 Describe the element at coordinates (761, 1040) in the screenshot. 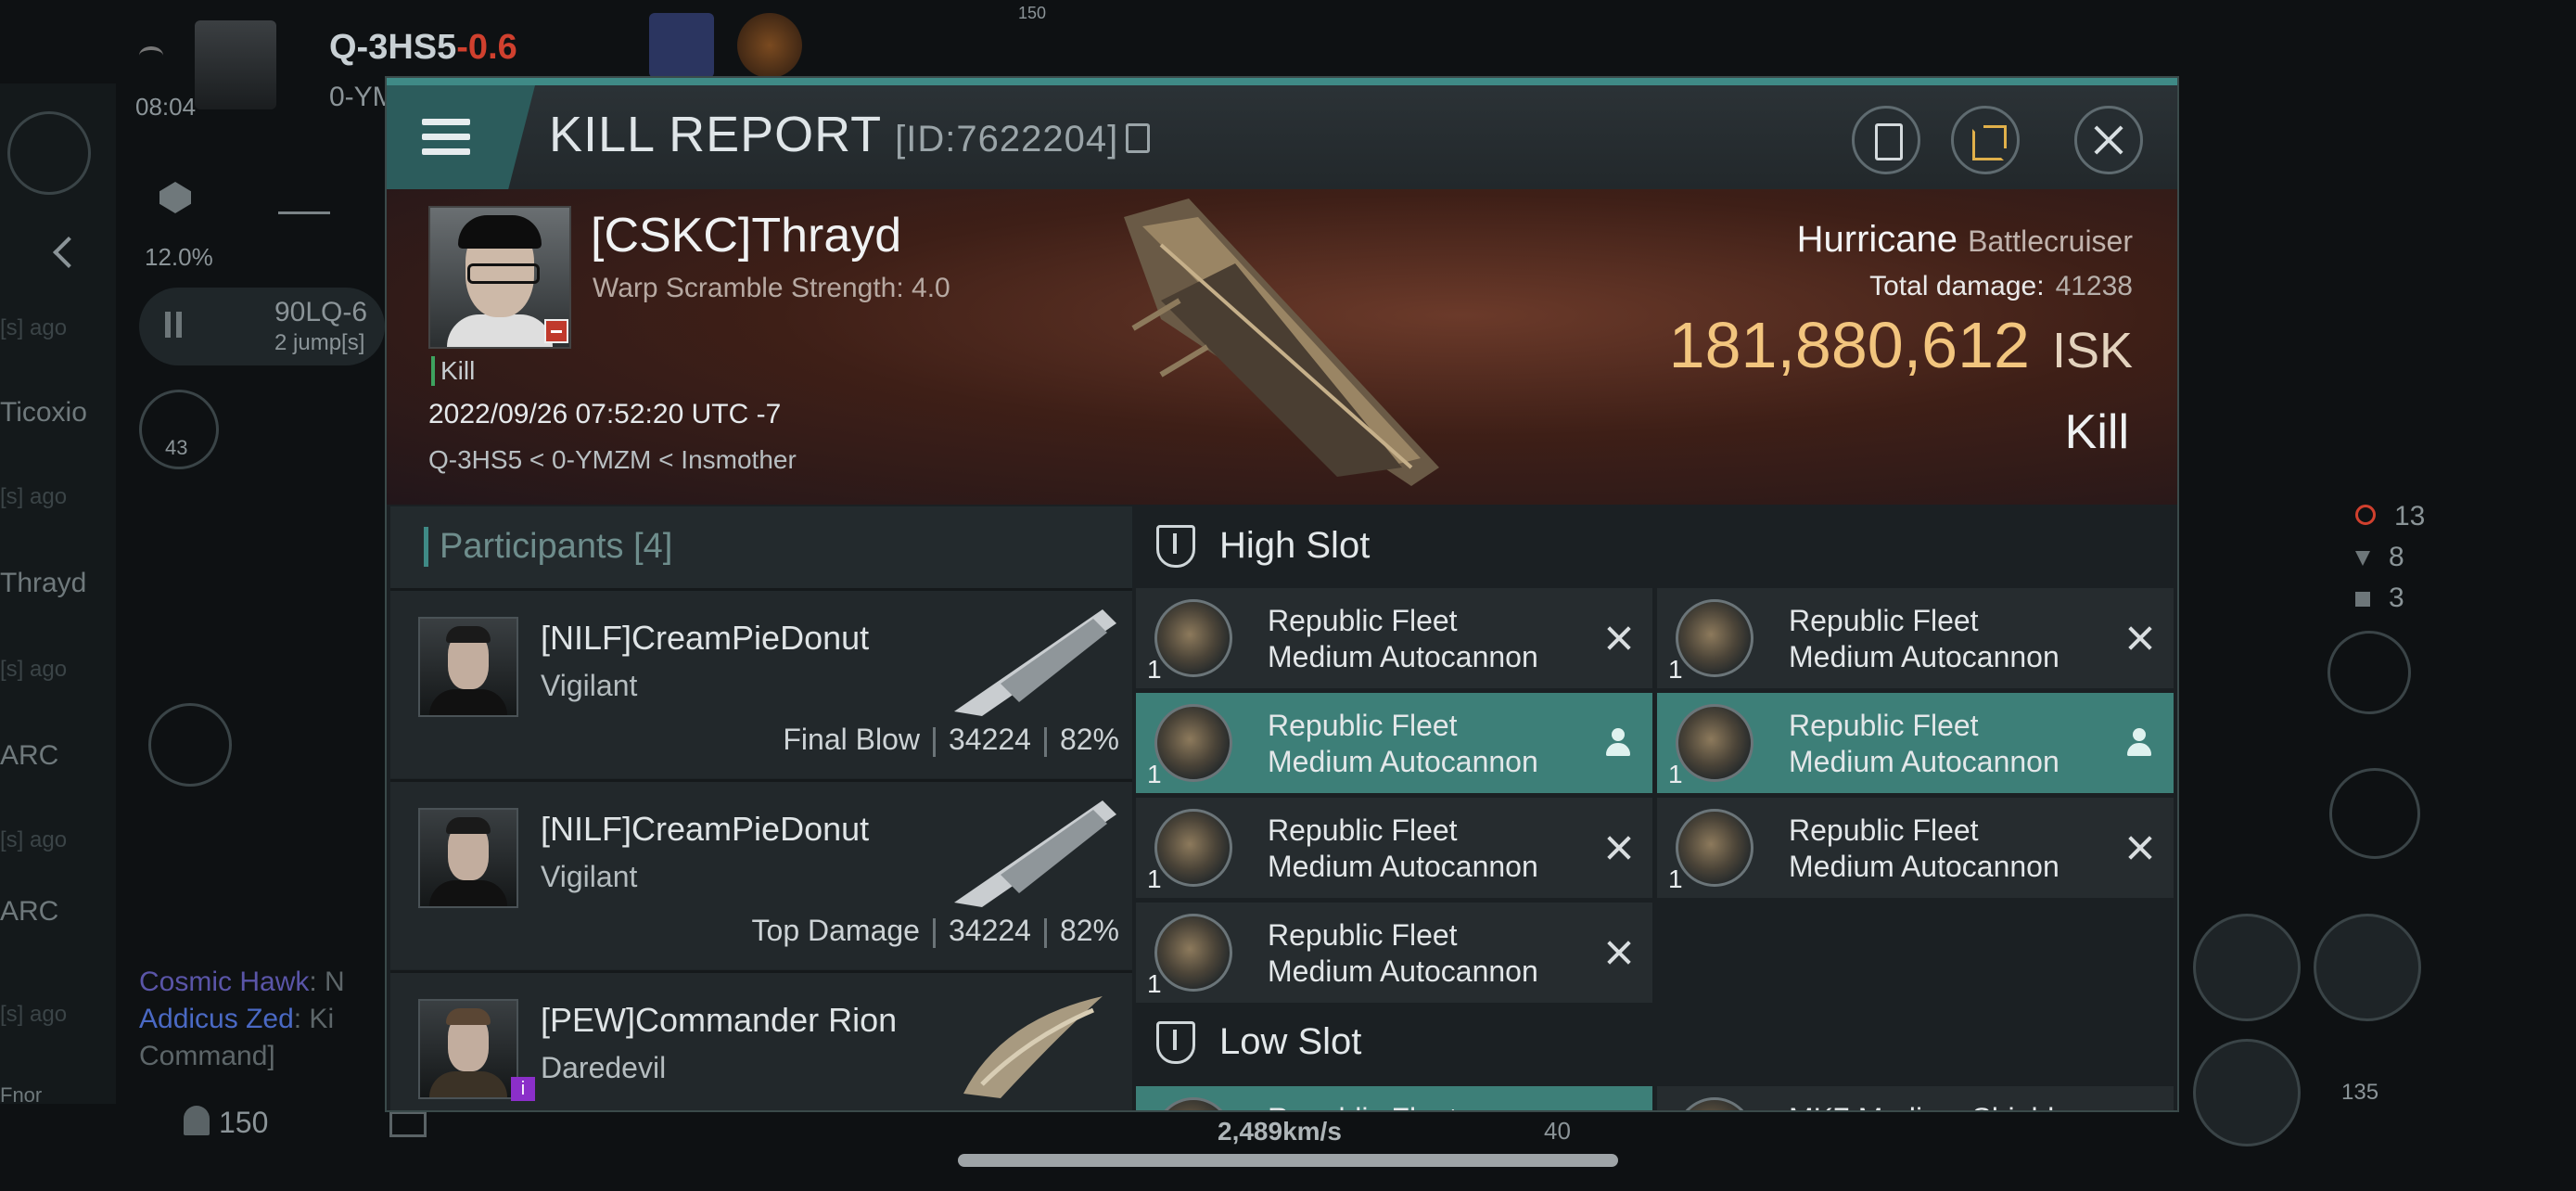

I see `participant-row: i [PEW]Commander Rion Daredevil` at that location.